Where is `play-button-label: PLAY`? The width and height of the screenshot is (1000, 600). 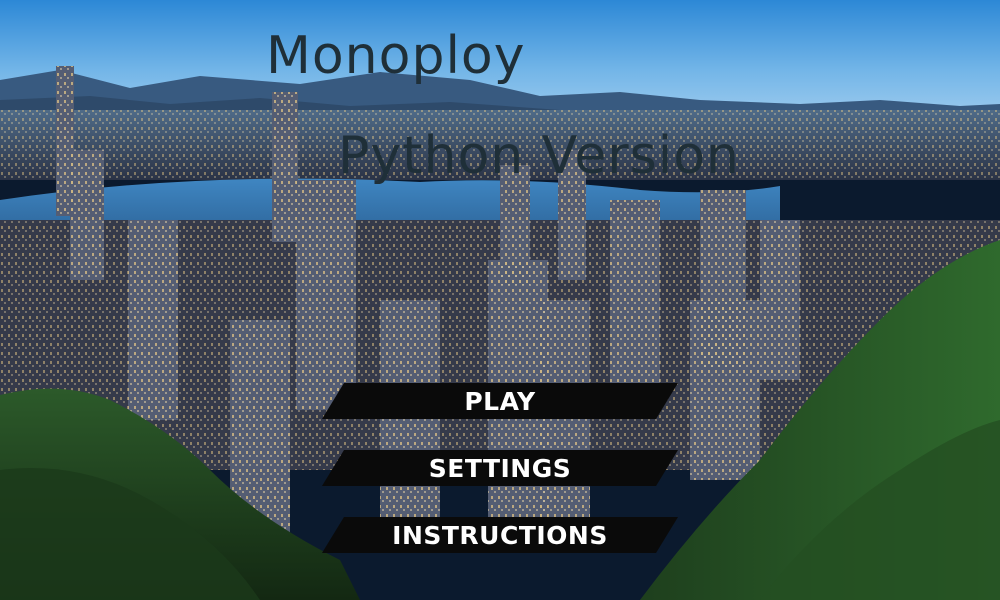 play-button-label: PLAY is located at coordinates (500, 401).